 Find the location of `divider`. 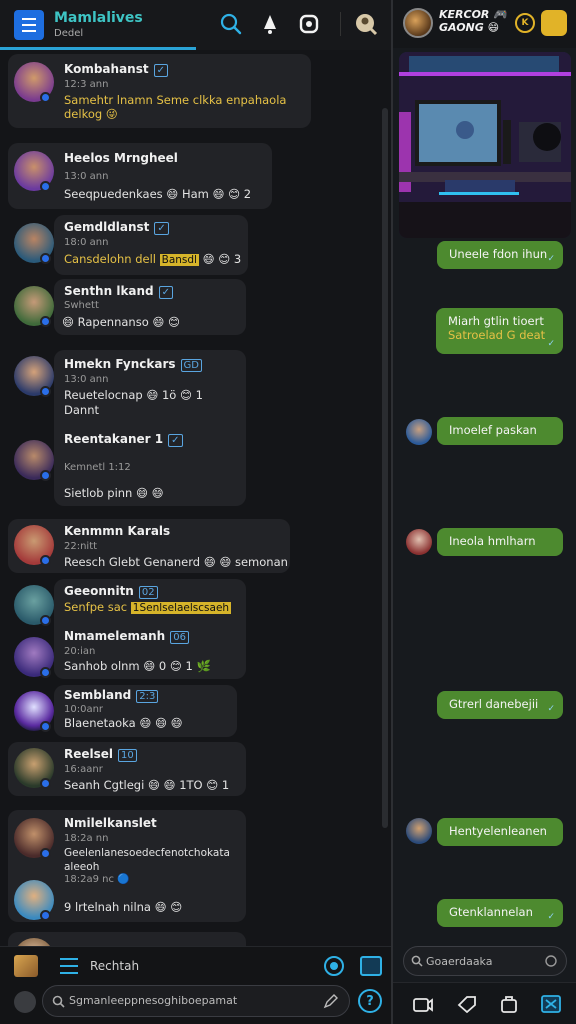

divider is located at coordinates (340, 24).